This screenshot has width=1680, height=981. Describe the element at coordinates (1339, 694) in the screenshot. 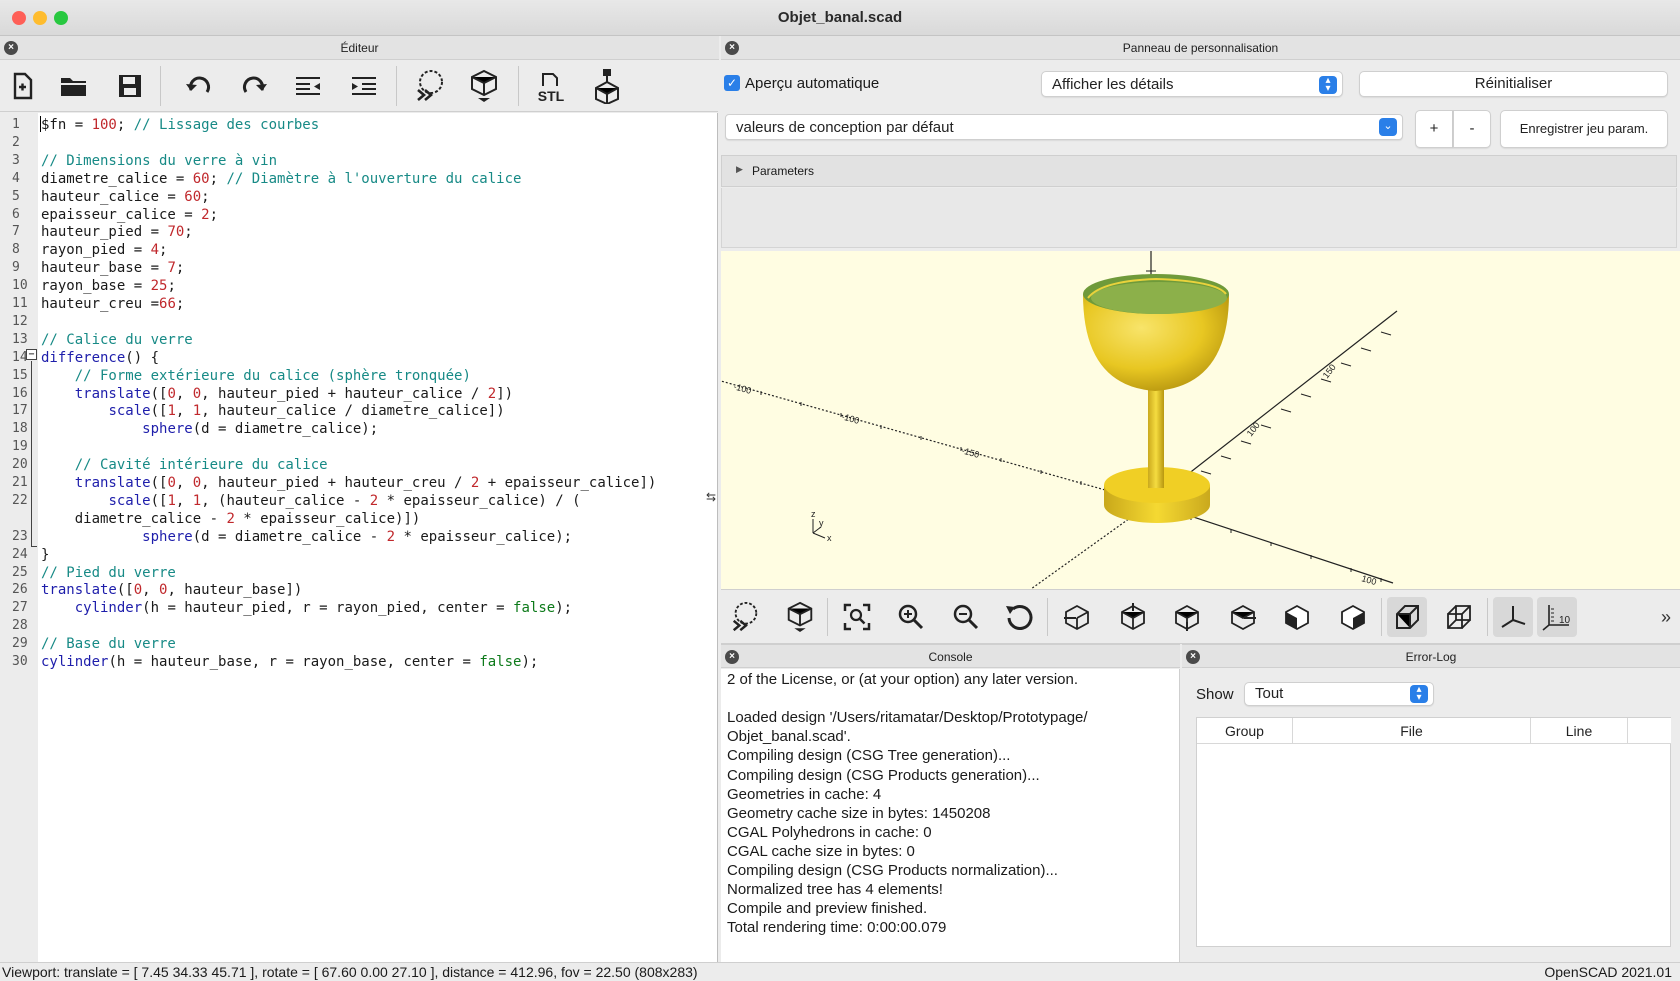

I see `show-filter-select: Tout ▴ ▾` at that location.